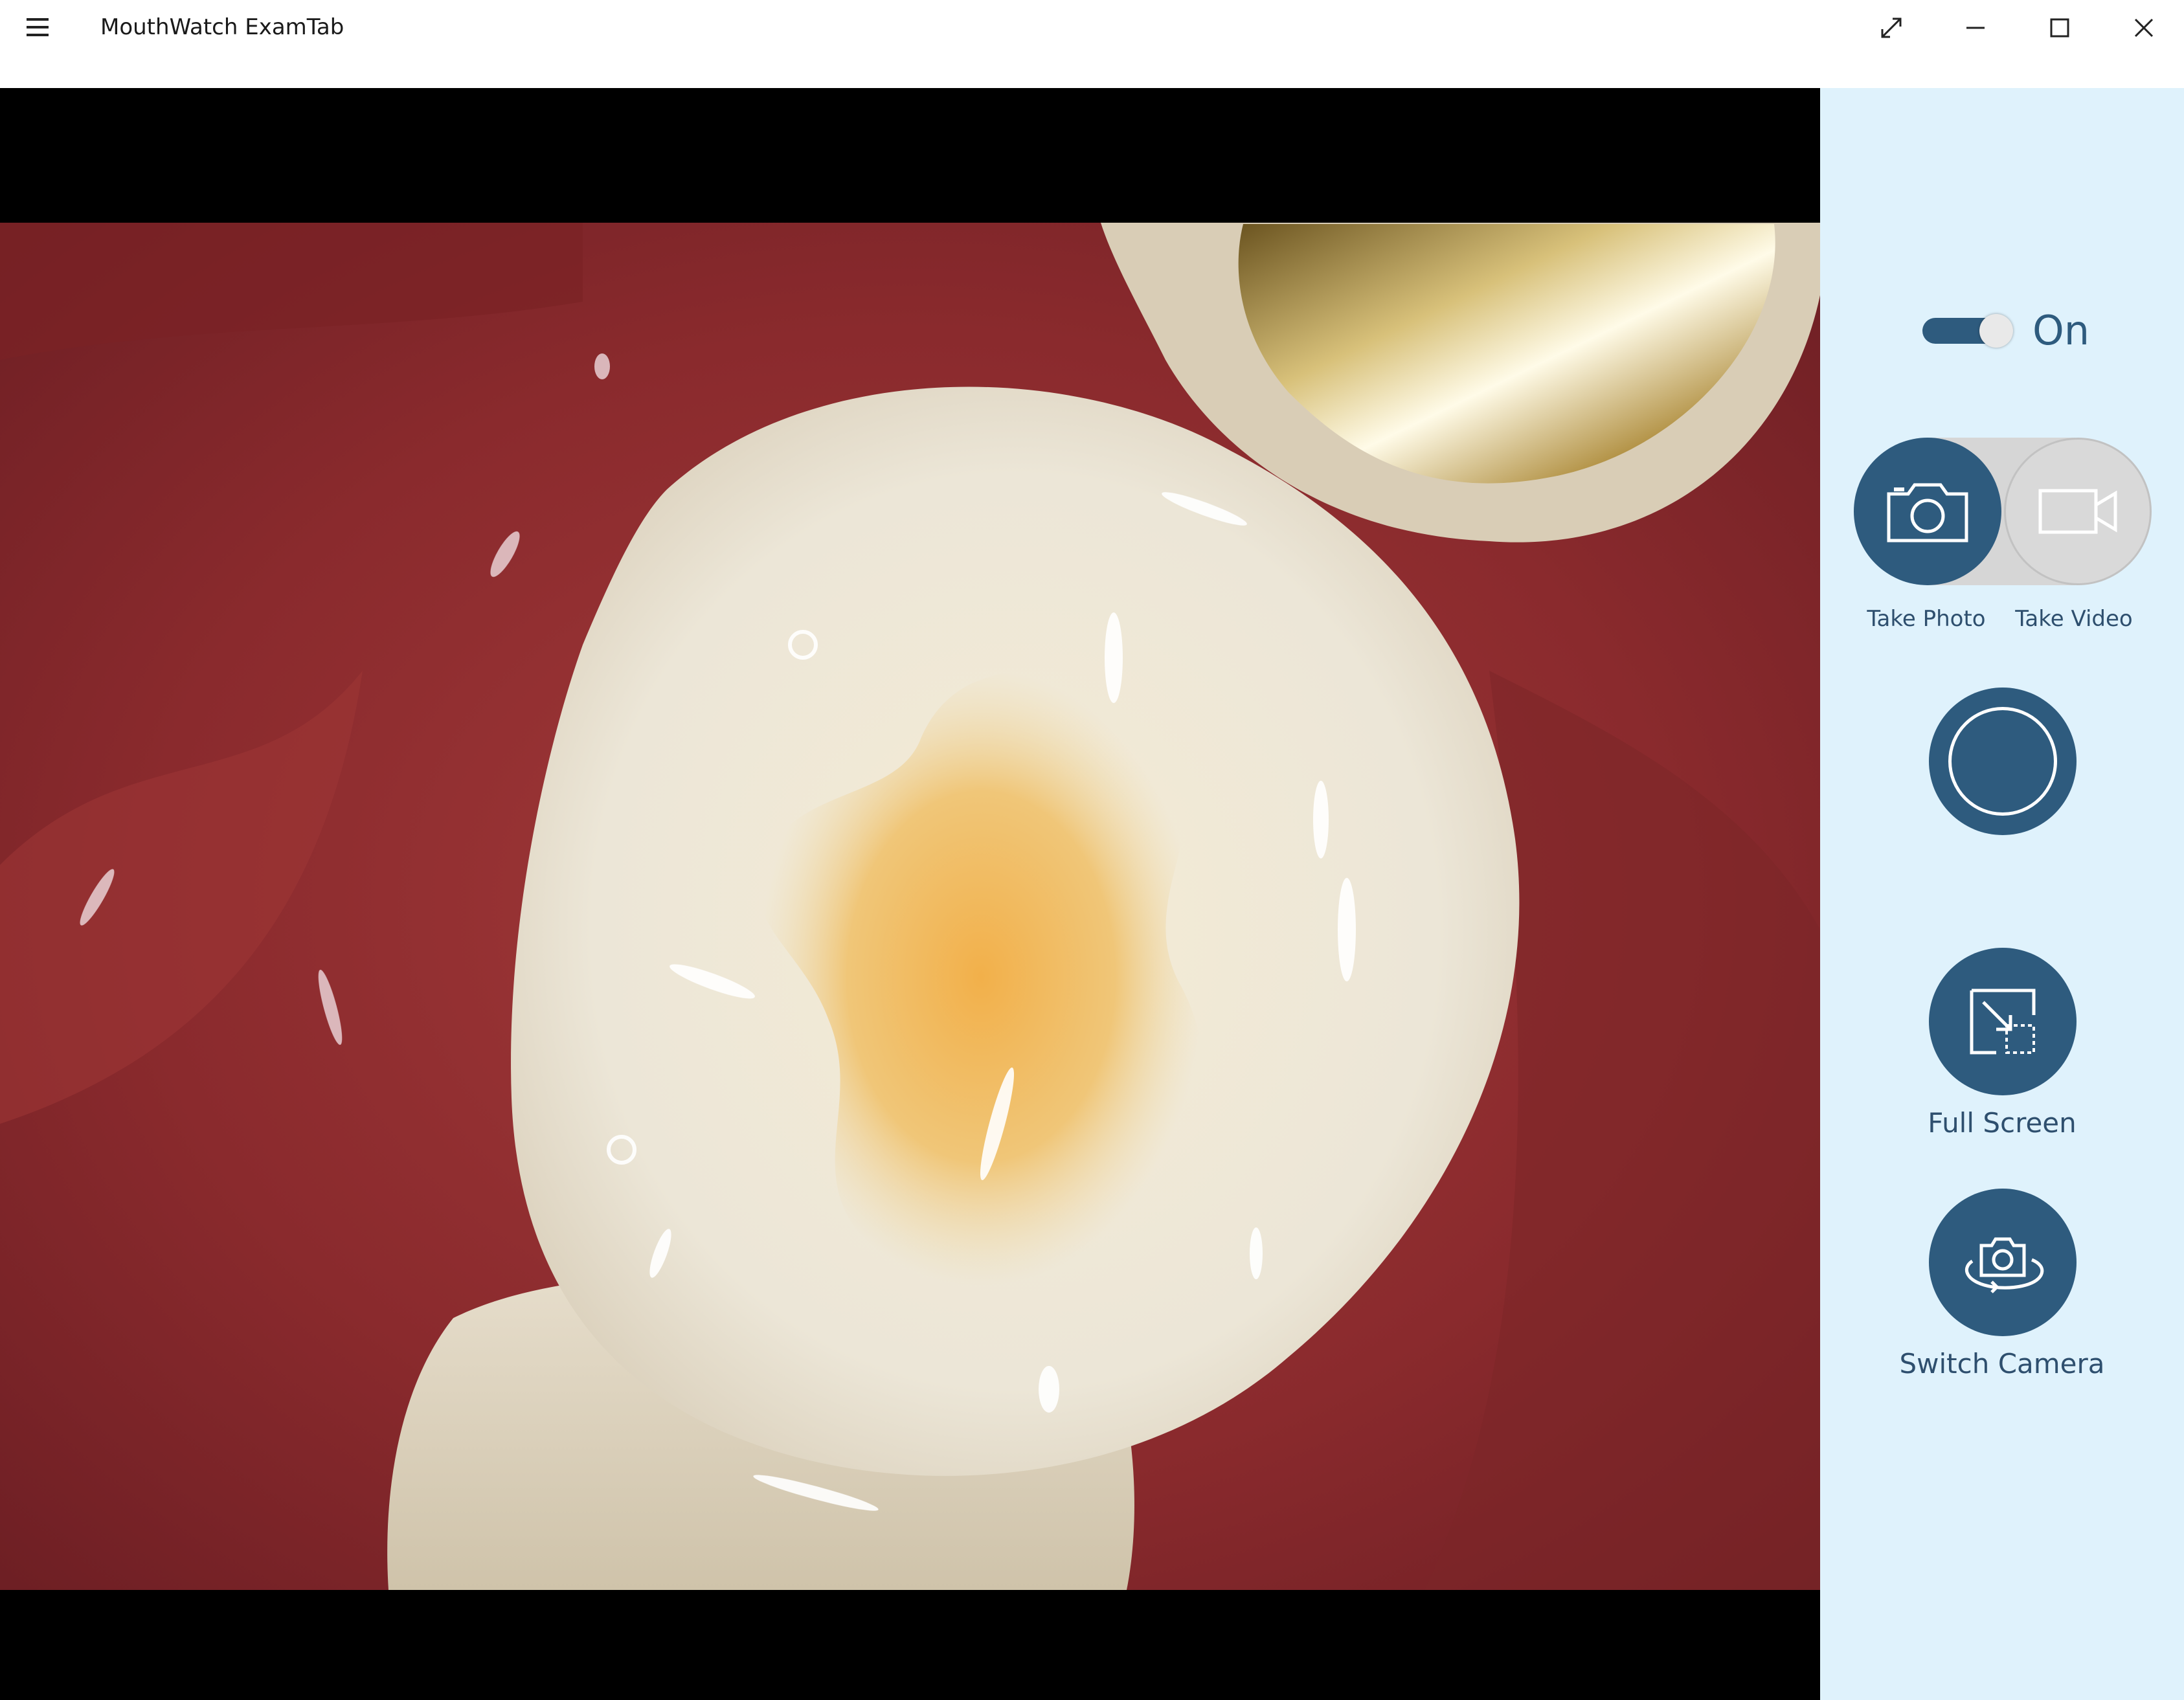 The height and width of the screenshot is (1700, 2184). I want to click on take-photo-mode-button, so click(1928, 511).